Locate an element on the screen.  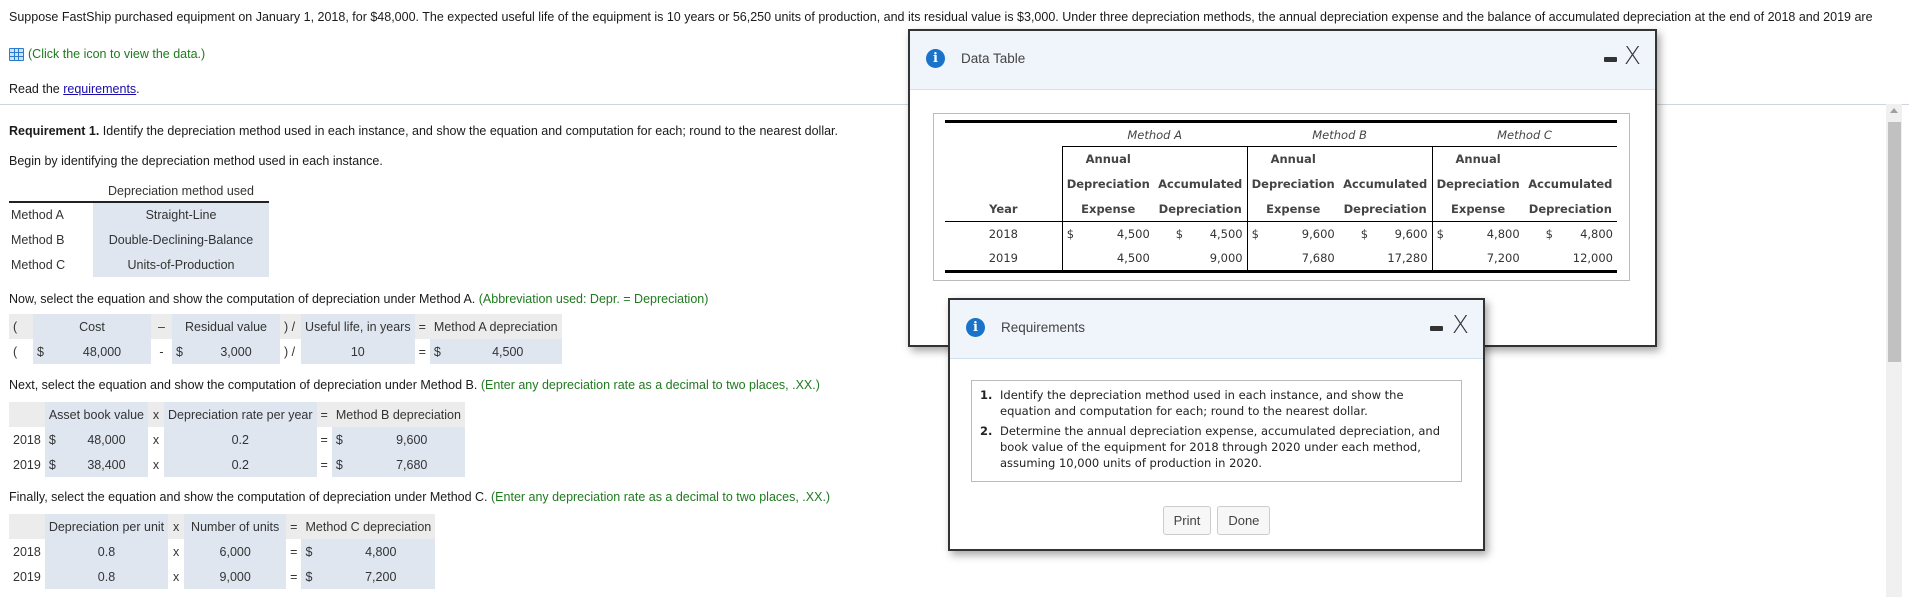
cost-header: Cost is located at coordinates (92, 326).